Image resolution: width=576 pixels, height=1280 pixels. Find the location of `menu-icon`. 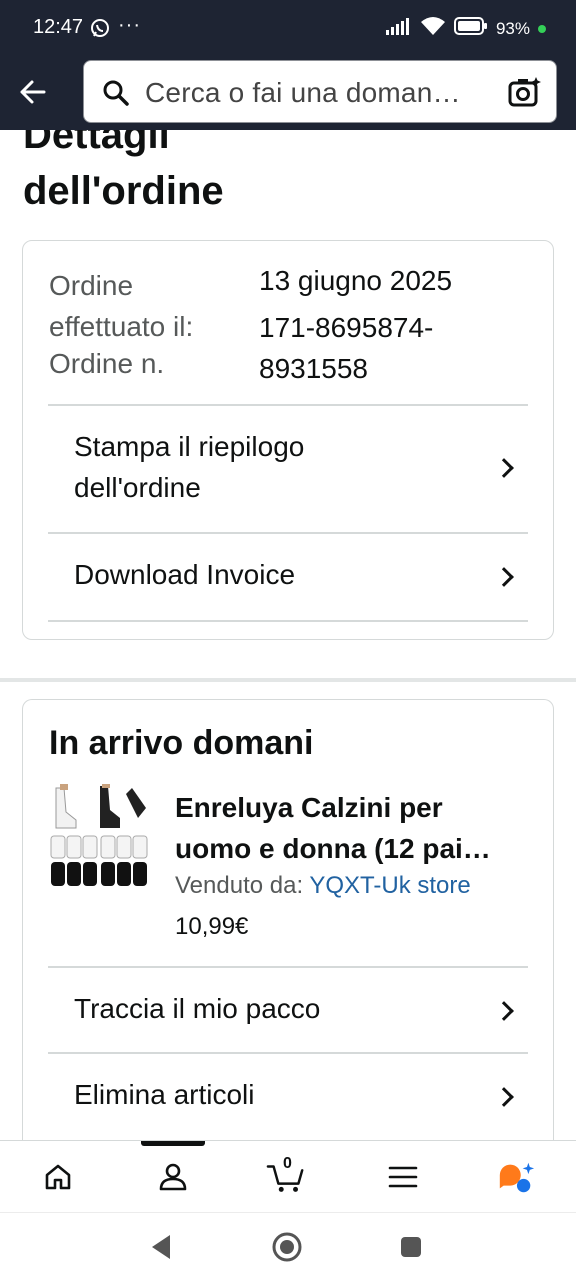

menu-icon is located at coordinates (403, 1177).